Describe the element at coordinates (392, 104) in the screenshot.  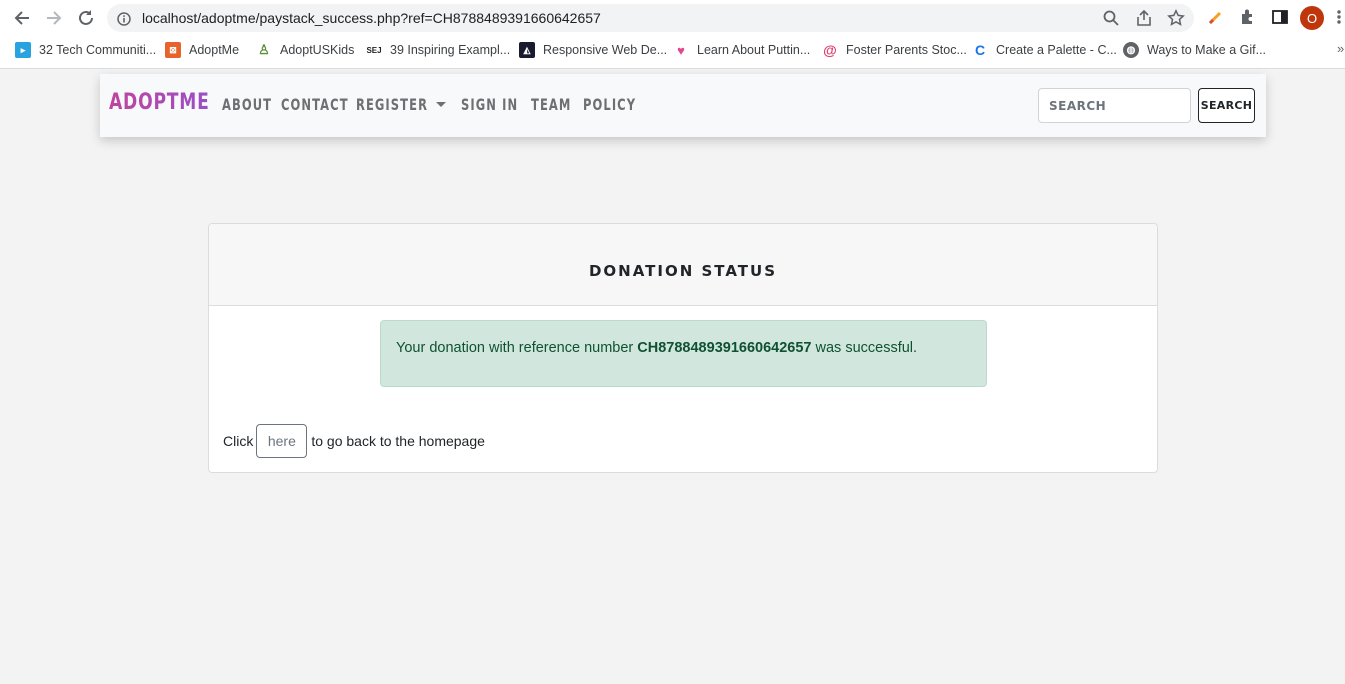
I see `nav-link-register: REGISTER` at that location.